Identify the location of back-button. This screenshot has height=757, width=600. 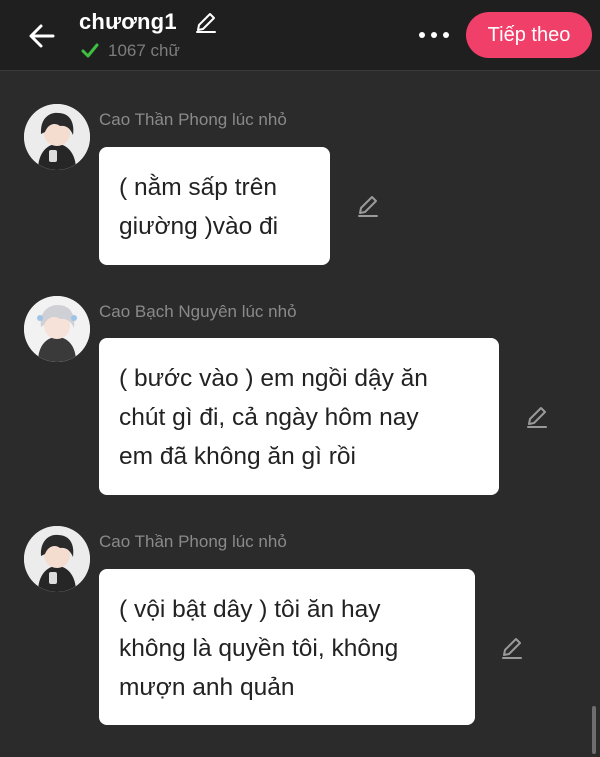
(42, 36).